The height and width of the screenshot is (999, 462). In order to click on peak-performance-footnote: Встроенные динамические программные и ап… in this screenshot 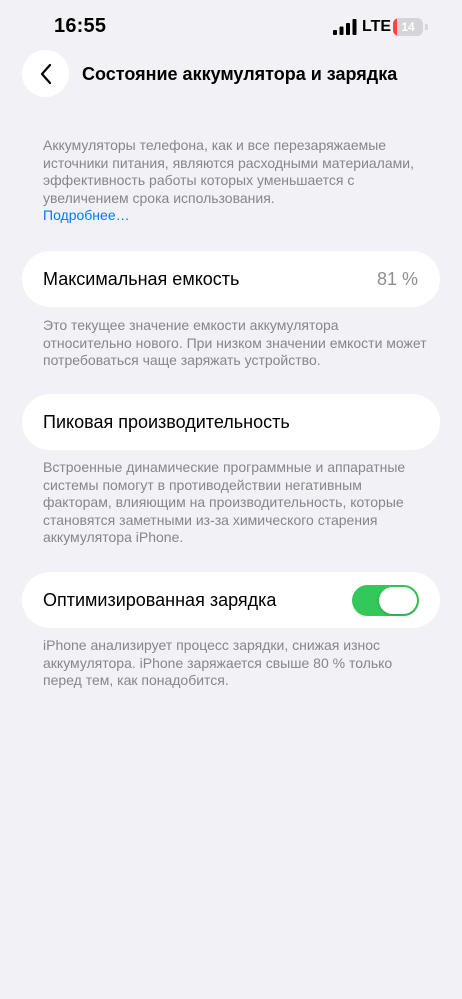, I will do `click(224, 502)`.